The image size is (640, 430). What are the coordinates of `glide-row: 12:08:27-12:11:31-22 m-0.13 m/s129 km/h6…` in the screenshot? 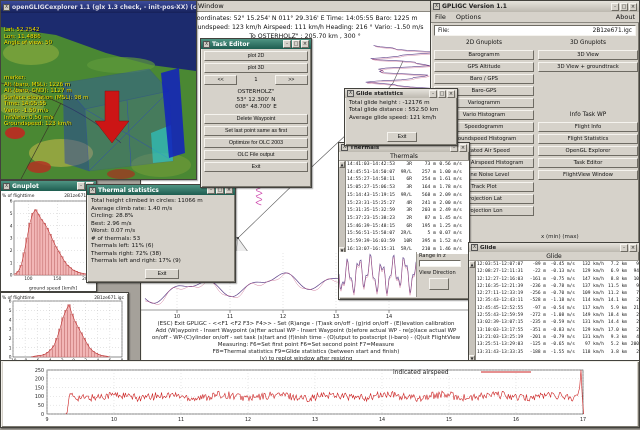 It's located at (557, 271).